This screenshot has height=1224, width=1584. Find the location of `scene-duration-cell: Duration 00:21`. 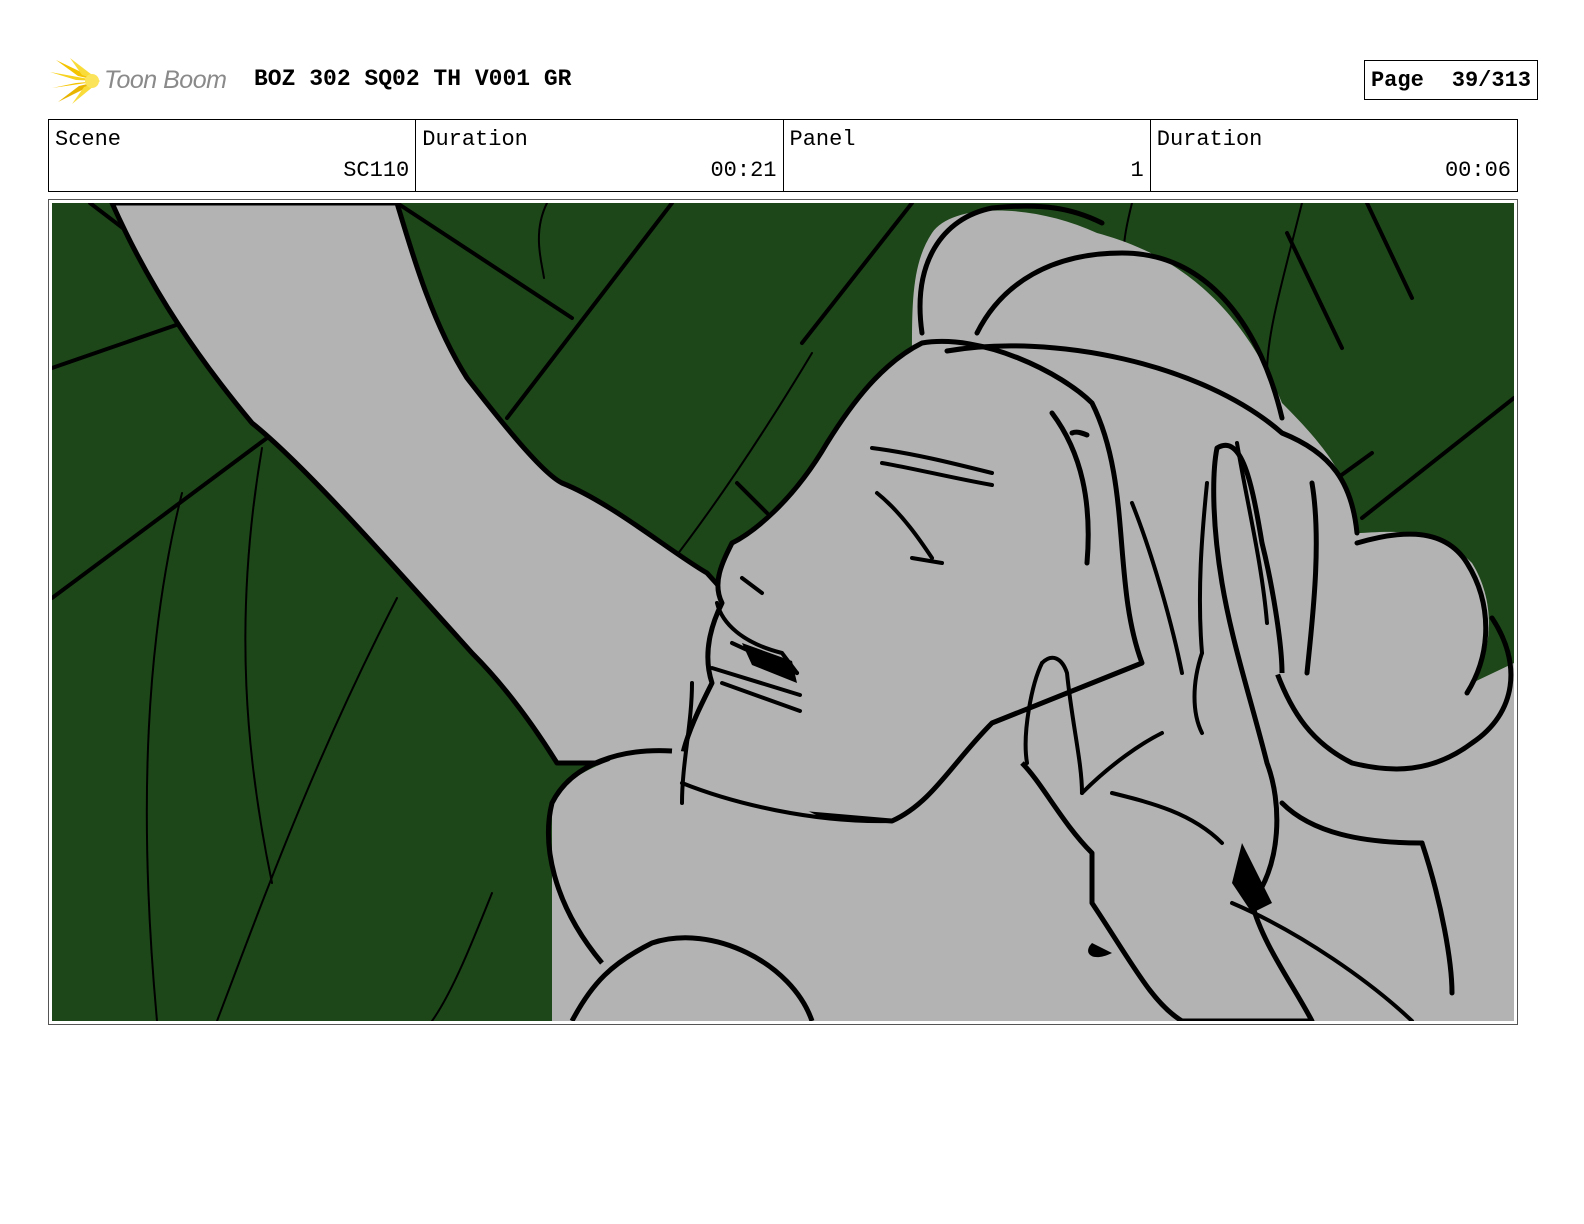

scene-duration-cell: Duration 00:21 is located at coordinates (600, 155).